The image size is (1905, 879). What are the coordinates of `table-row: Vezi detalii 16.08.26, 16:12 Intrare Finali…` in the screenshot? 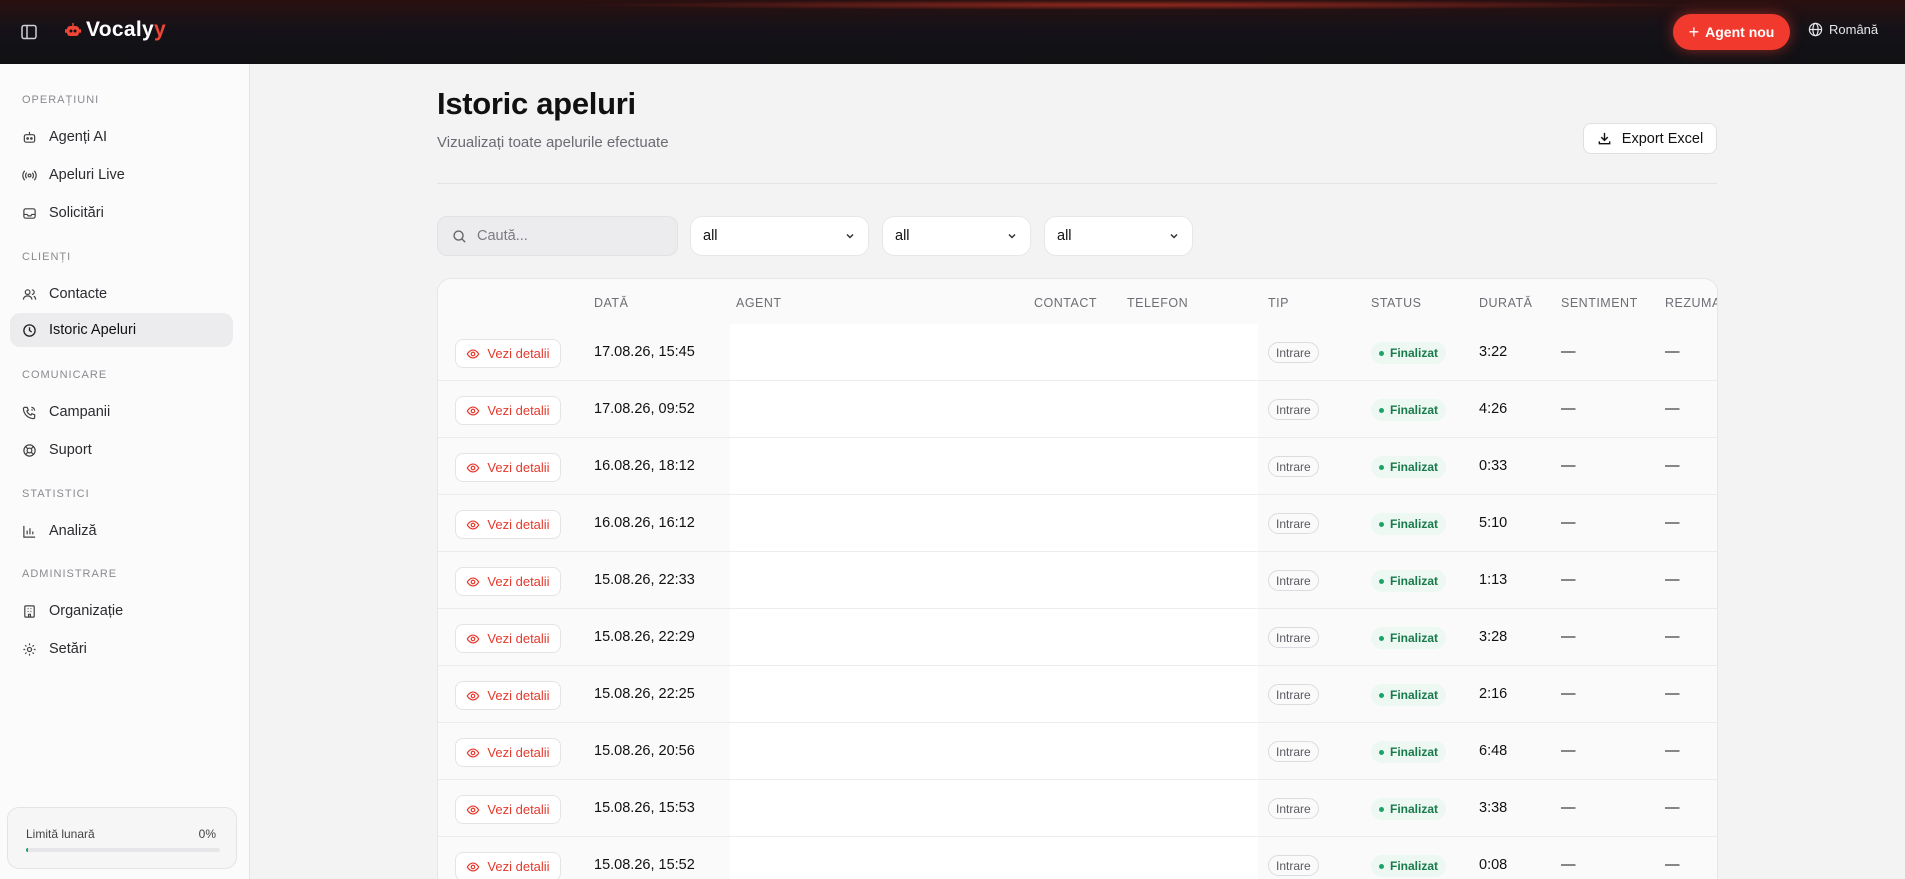 It's located at (1077, 523).